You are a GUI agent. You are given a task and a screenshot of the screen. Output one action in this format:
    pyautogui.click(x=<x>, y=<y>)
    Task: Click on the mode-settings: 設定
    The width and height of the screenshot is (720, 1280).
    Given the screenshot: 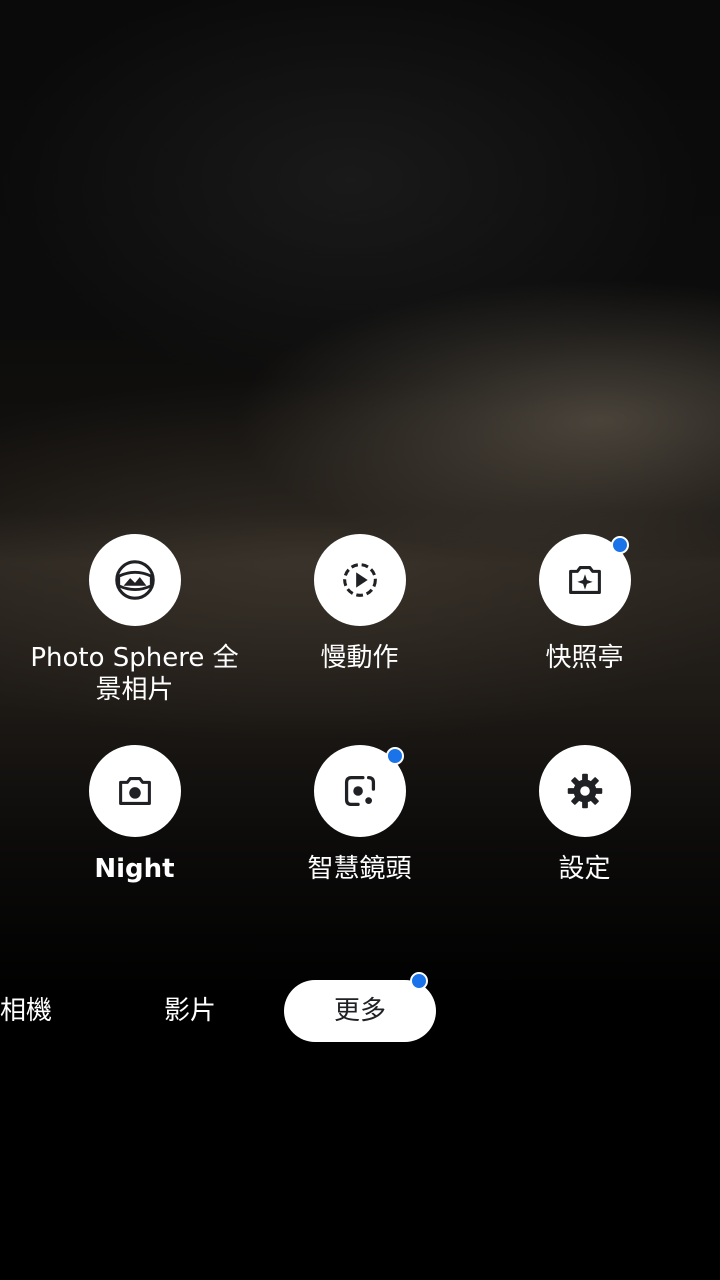 What is the action you would take?
    pyautogui.click(x=584, y=815)
    